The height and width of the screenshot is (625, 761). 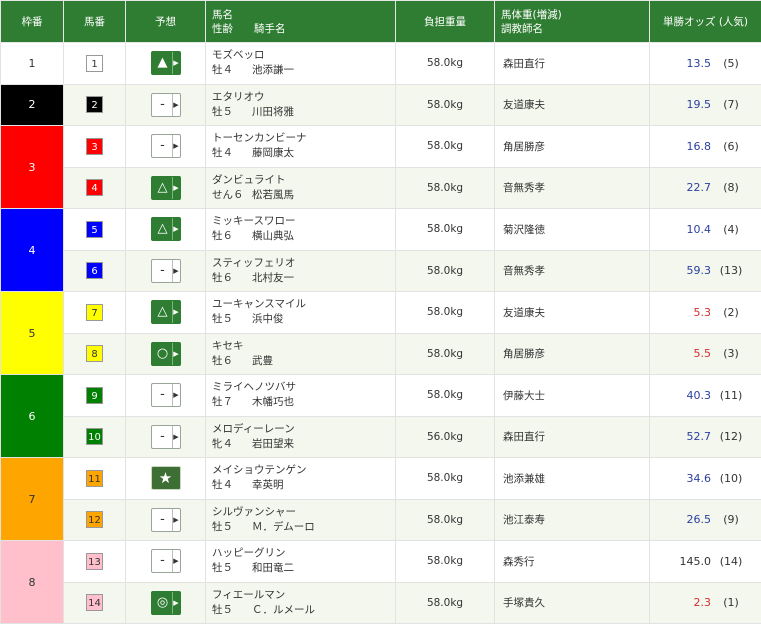 I want to click on jockey-name-link: 木幡巧也, so click(x=273, y=402).